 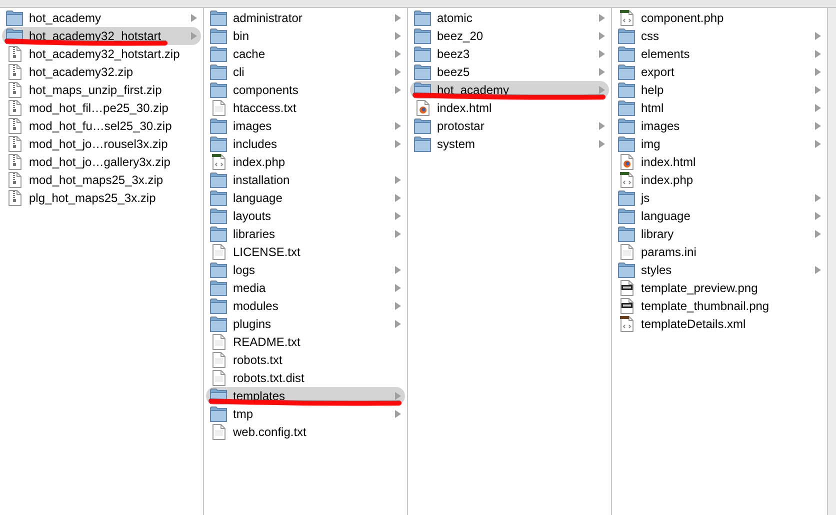 I want to click on file-list-item: params.ini, so click(x=719, y=252).